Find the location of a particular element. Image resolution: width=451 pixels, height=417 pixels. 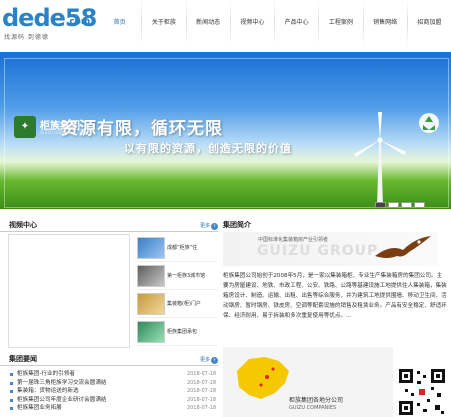

intro-banner-slogan: 中国标准化集装箱房产业引领者 is located at coordinates (293, 240).